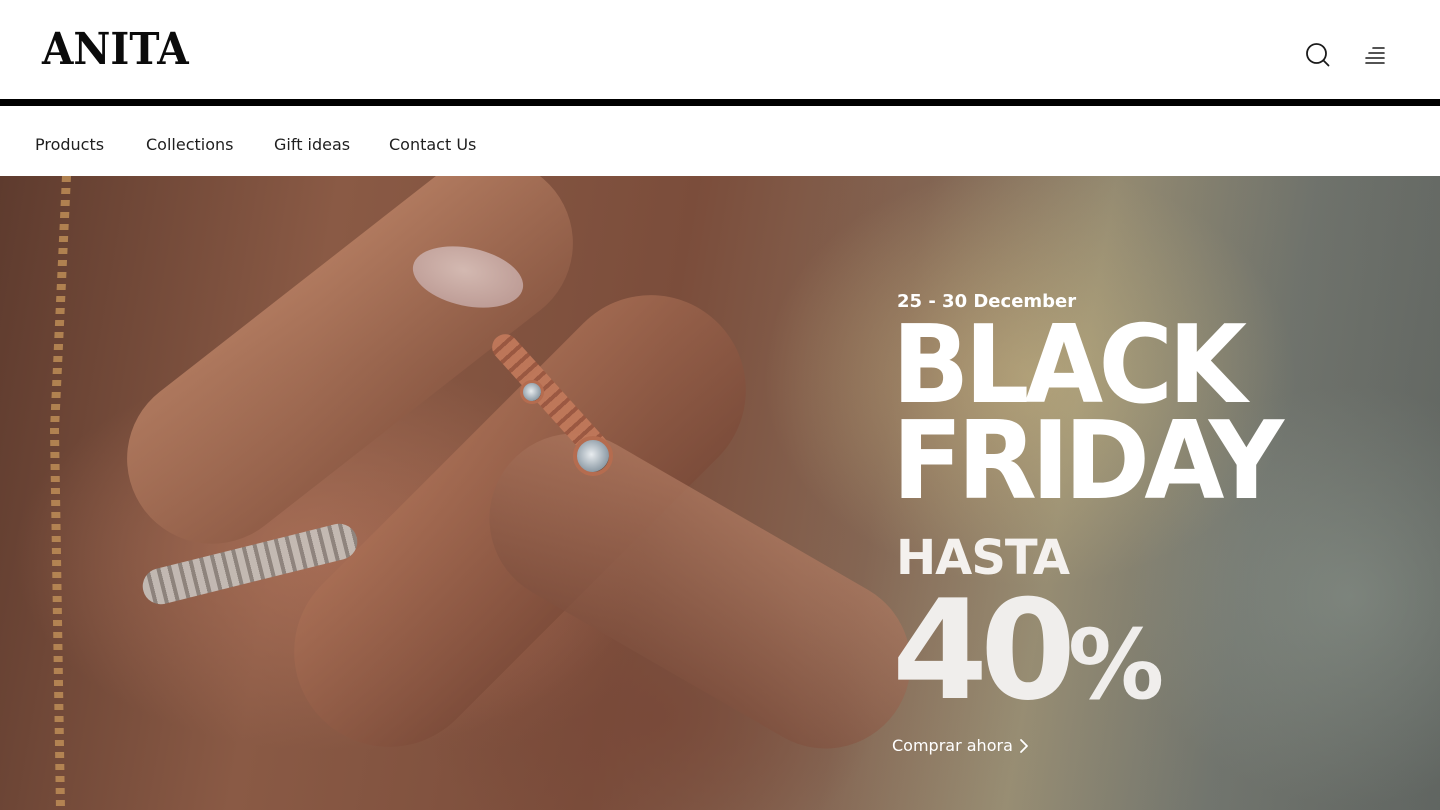  I want to click on promo-discount-unit: %, so click(1116, 665).